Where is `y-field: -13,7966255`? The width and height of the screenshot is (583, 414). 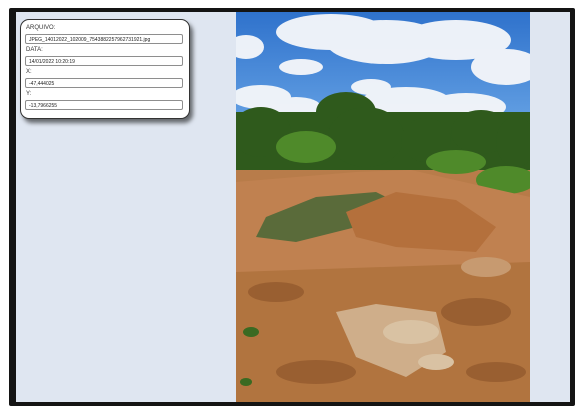
y-field: -13,7966255 is located at coordinates (104, 105).